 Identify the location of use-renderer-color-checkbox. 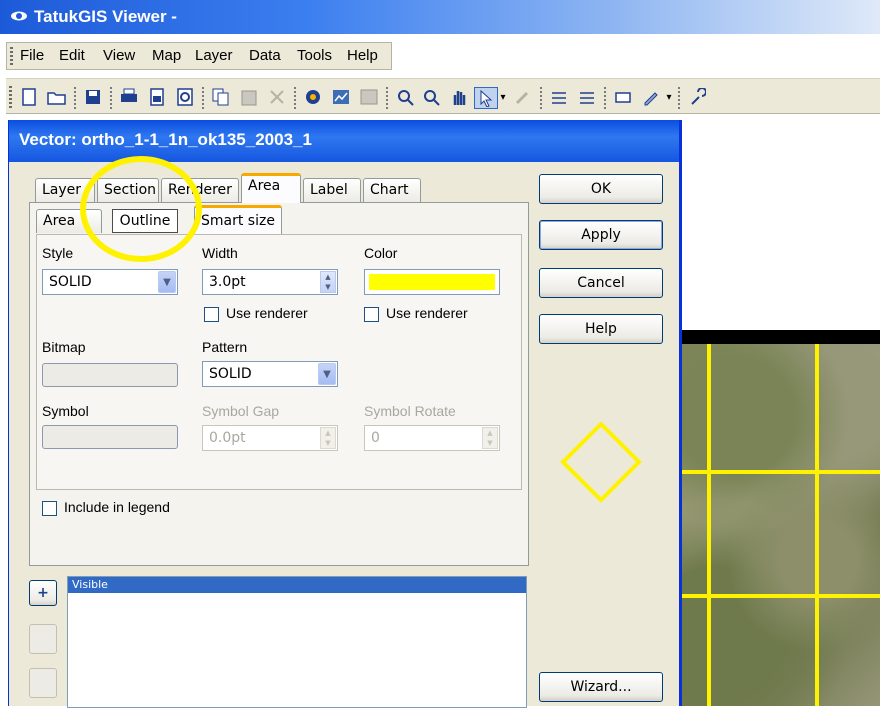
(371, 314).